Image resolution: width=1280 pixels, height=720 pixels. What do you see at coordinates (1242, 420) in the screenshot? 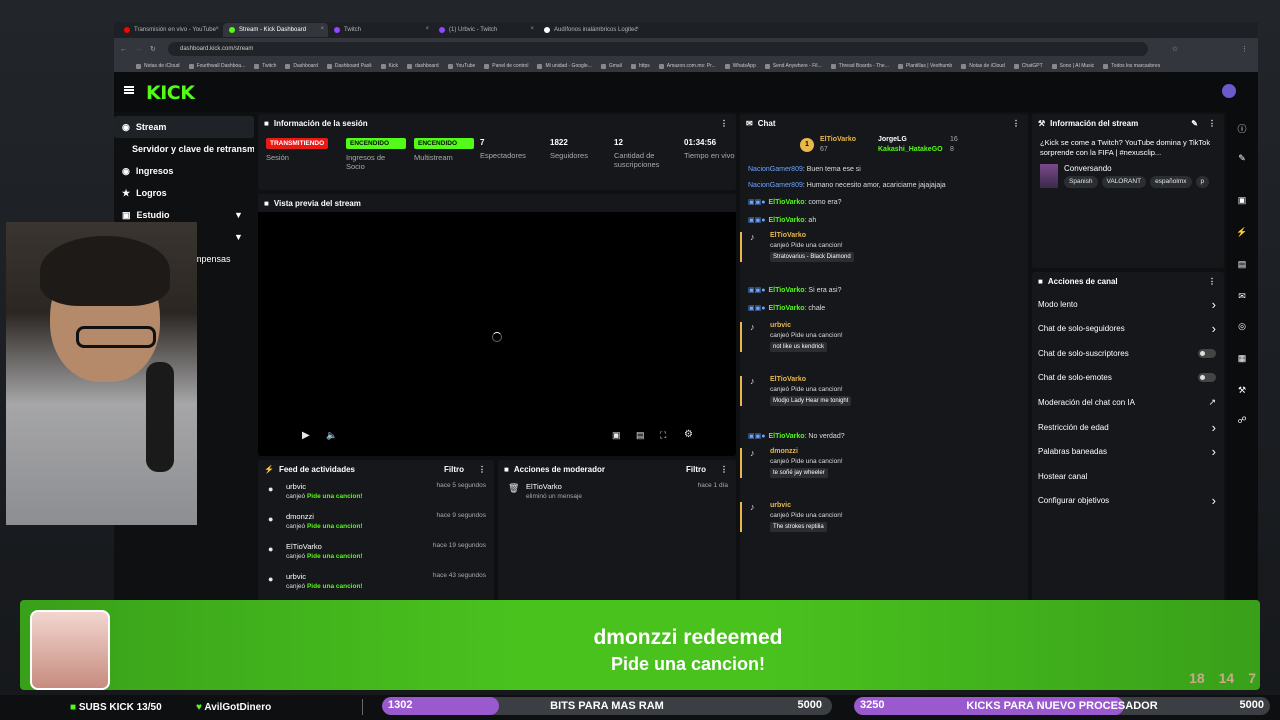
I see `share-icon: ☍` at bounding box center [1242, 420].